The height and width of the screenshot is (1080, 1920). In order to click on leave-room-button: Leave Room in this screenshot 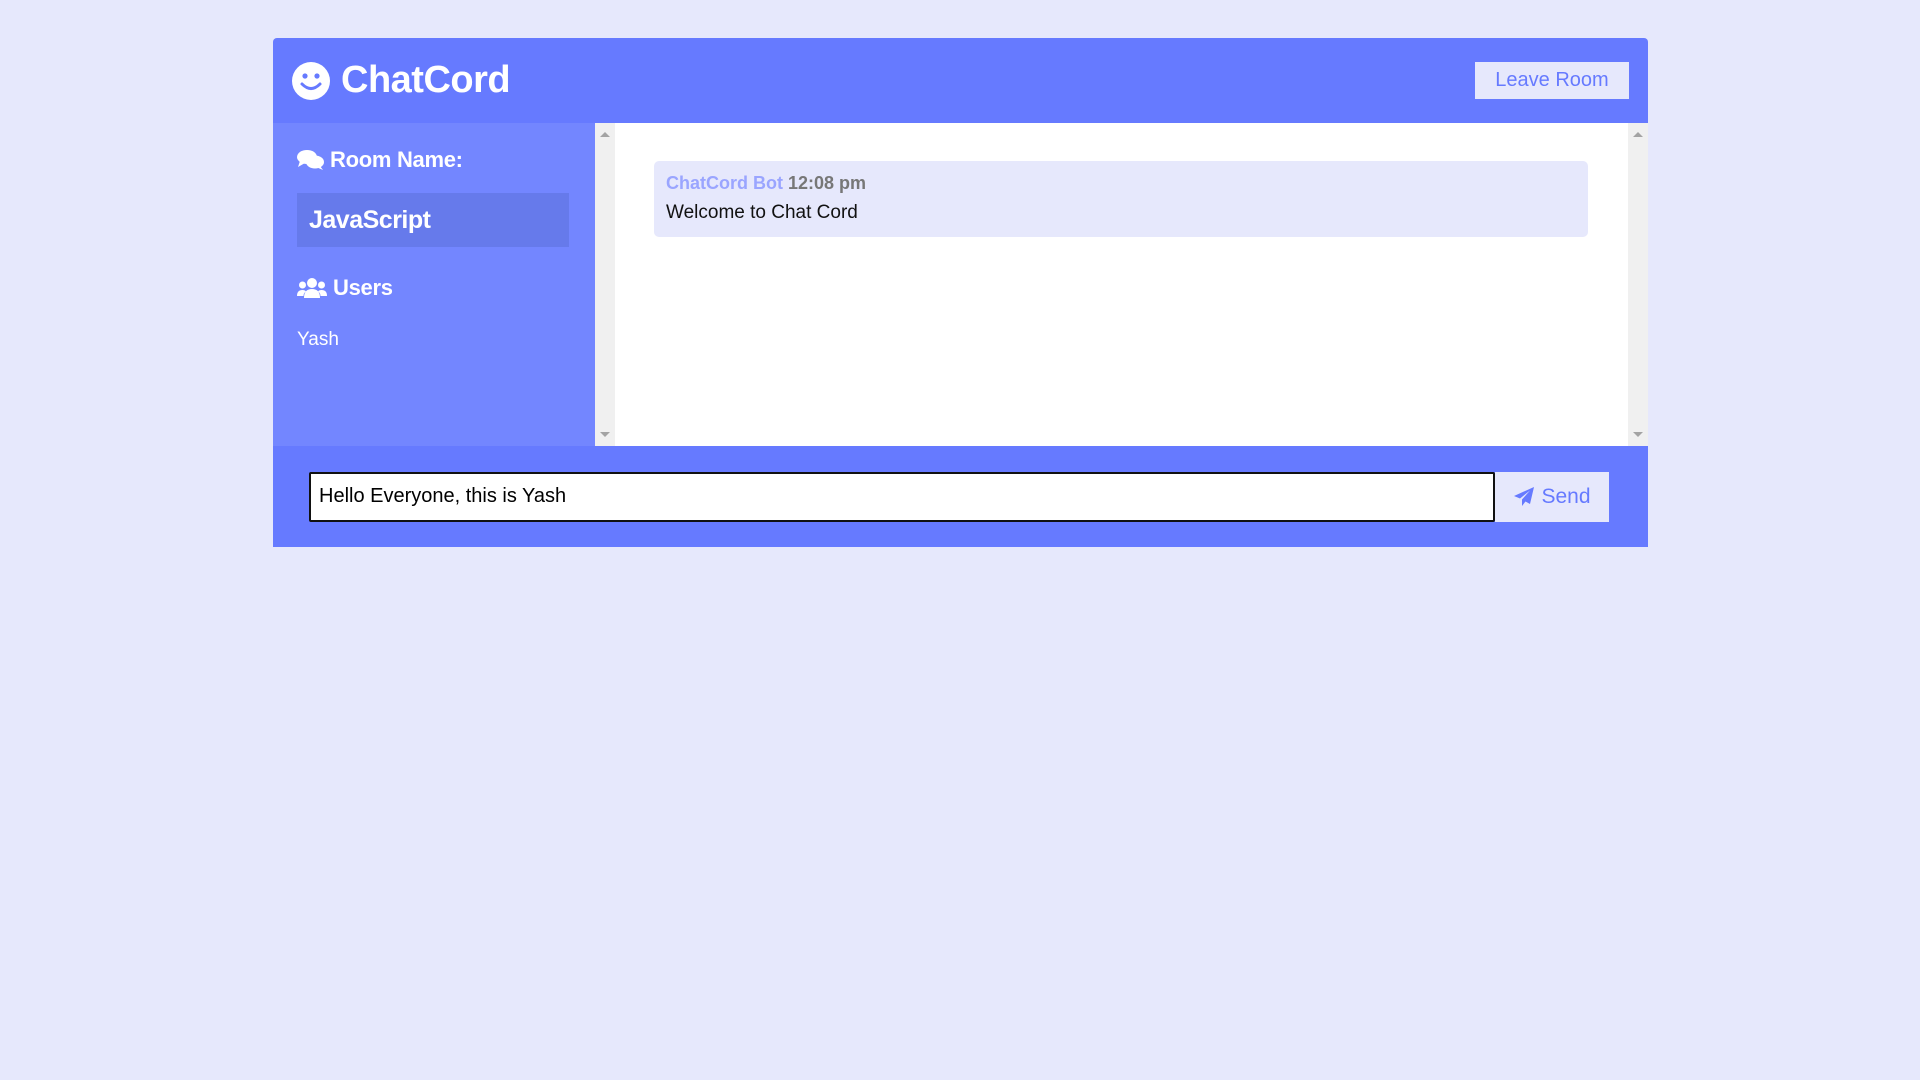, I will do `click(1552, 80)`.